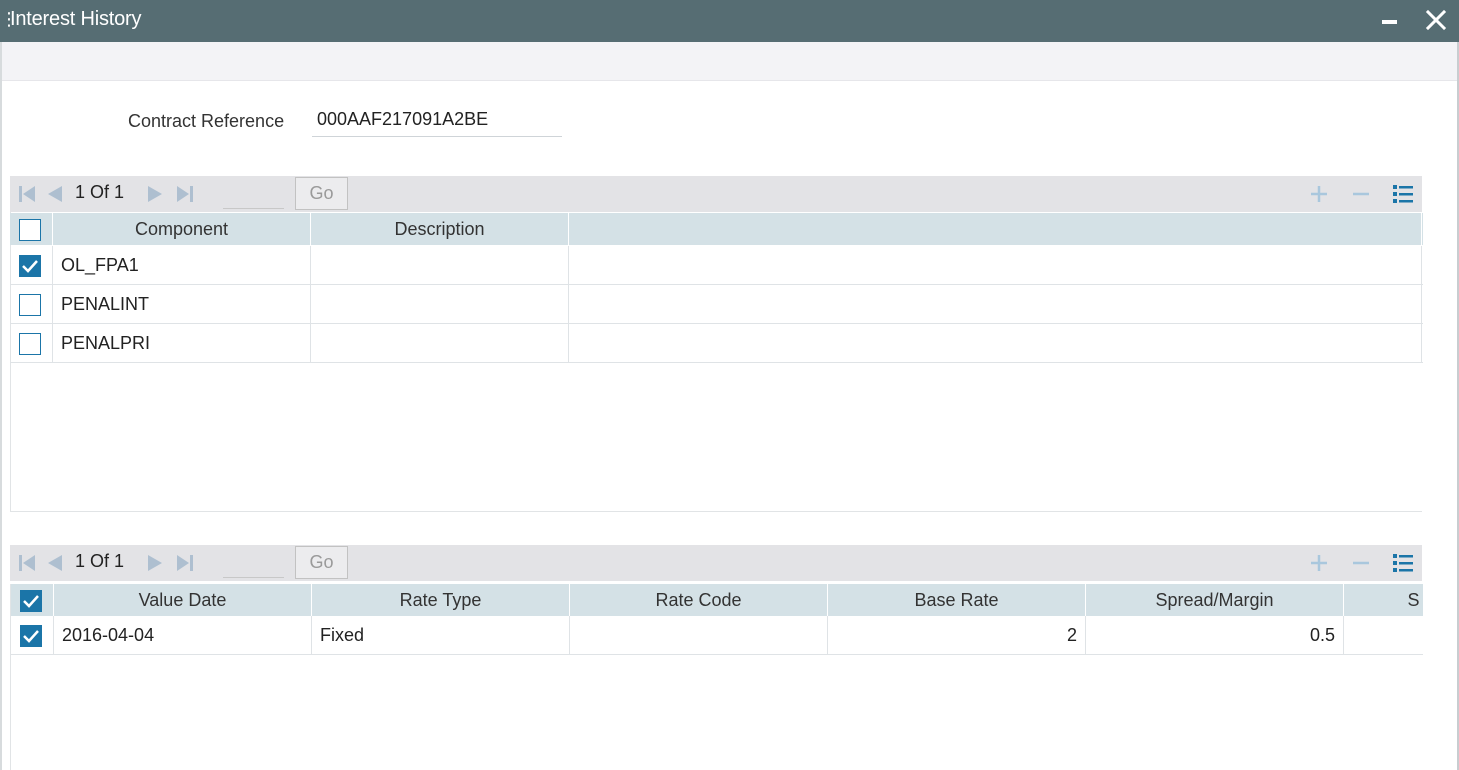  What do you see at coordinates (182, 229) in the screenshot?
I see `column-header-component: Component` at bounding box center [182, 229].